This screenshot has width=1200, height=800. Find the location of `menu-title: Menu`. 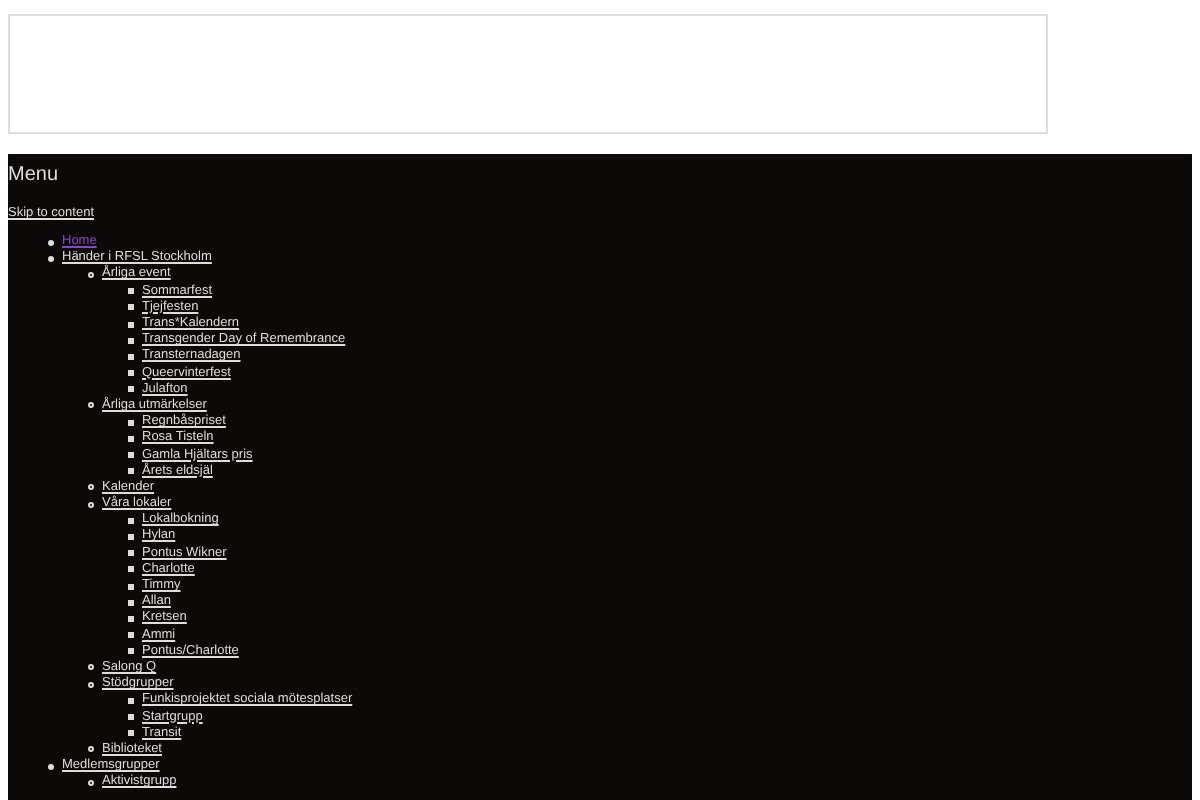

menu-title: Menu is located at coordinates (33, 175).